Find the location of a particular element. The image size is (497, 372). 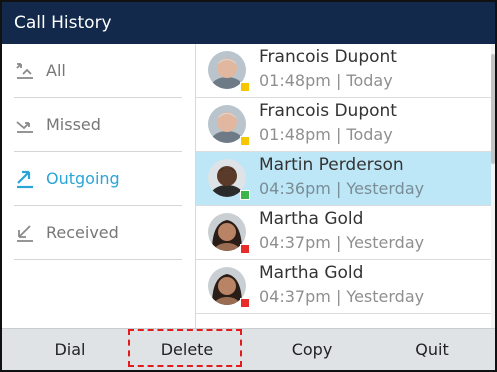

screen-title: Call History is located at coordinates (63, 23).